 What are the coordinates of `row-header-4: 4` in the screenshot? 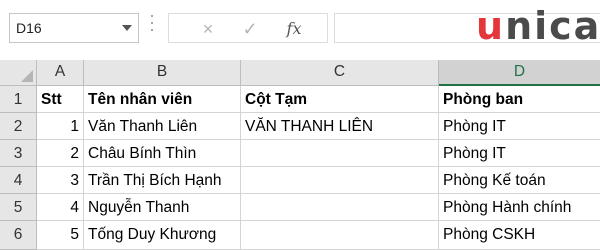 It's located at (18, 180).